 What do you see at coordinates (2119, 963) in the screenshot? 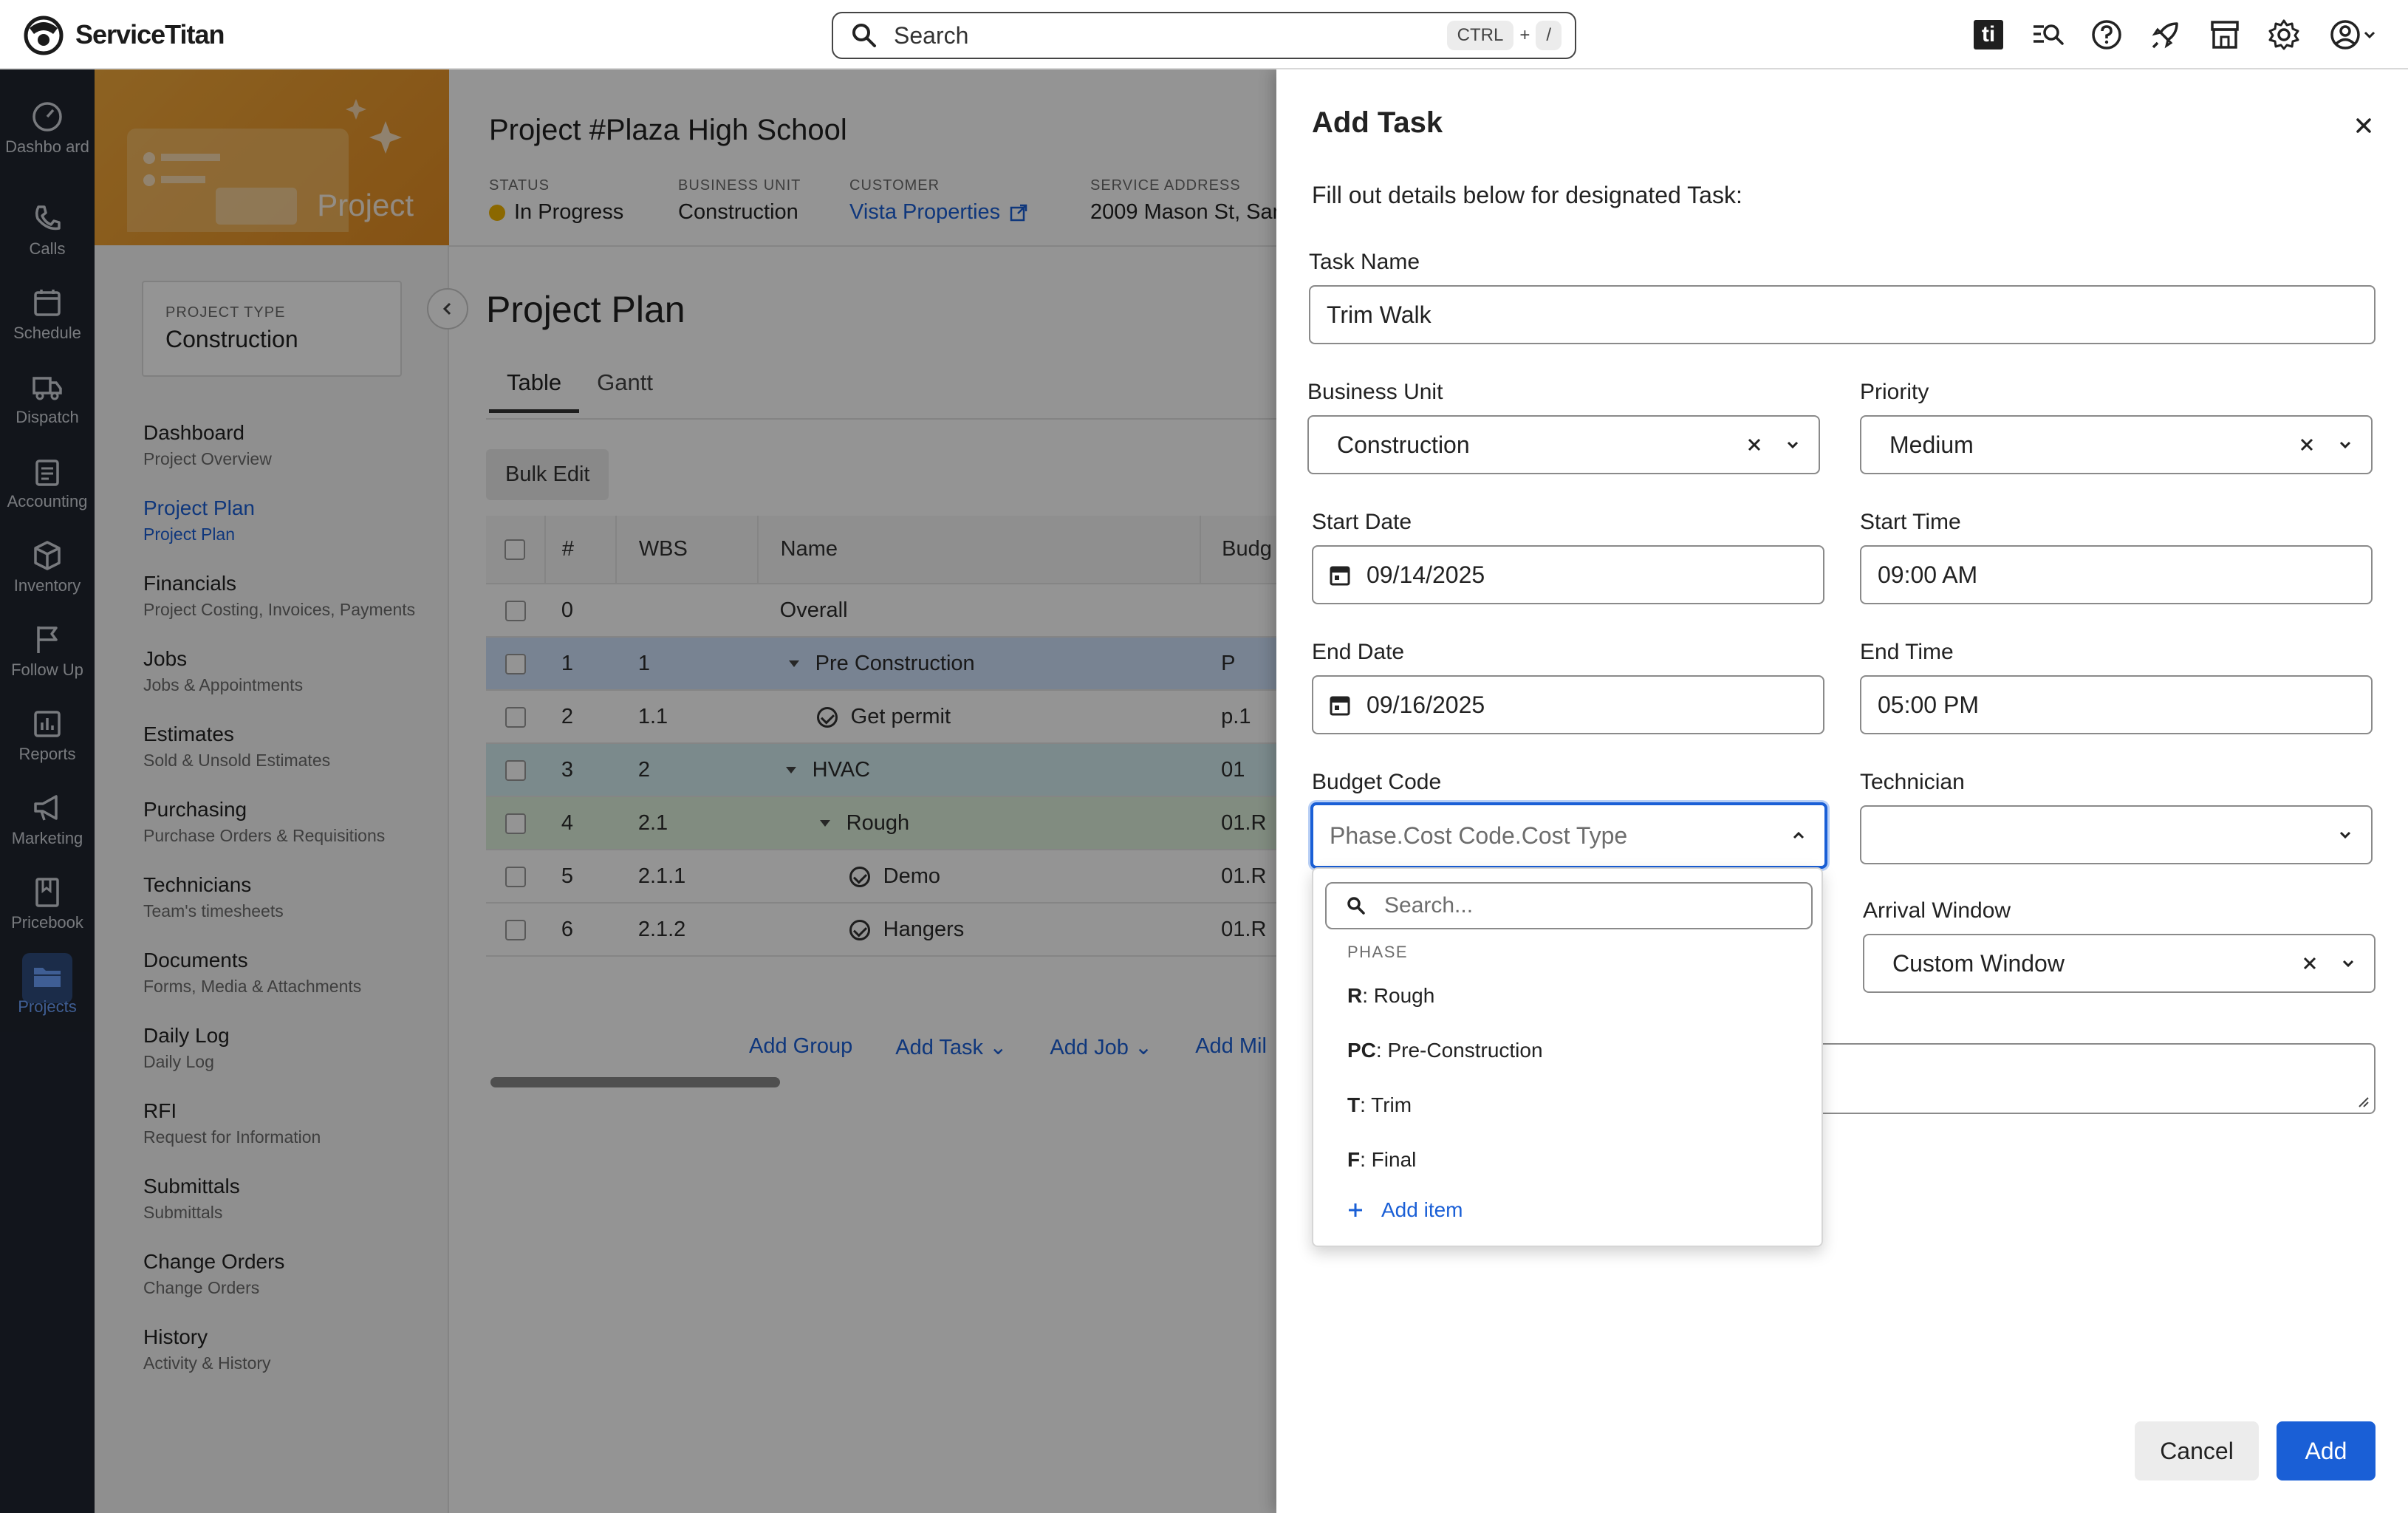
I see `arrival-window-select: Custom Window` at bounding box center [2119, 963].